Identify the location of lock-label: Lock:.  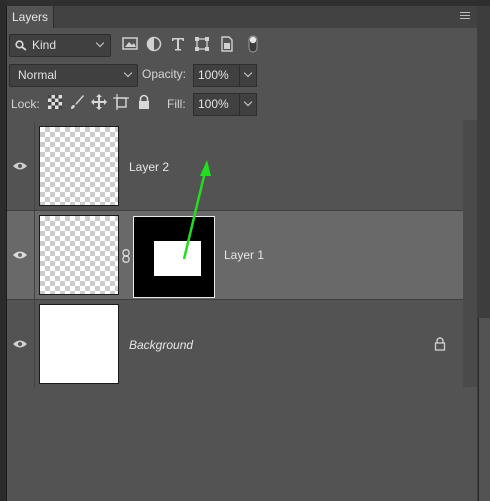
(25, 104).